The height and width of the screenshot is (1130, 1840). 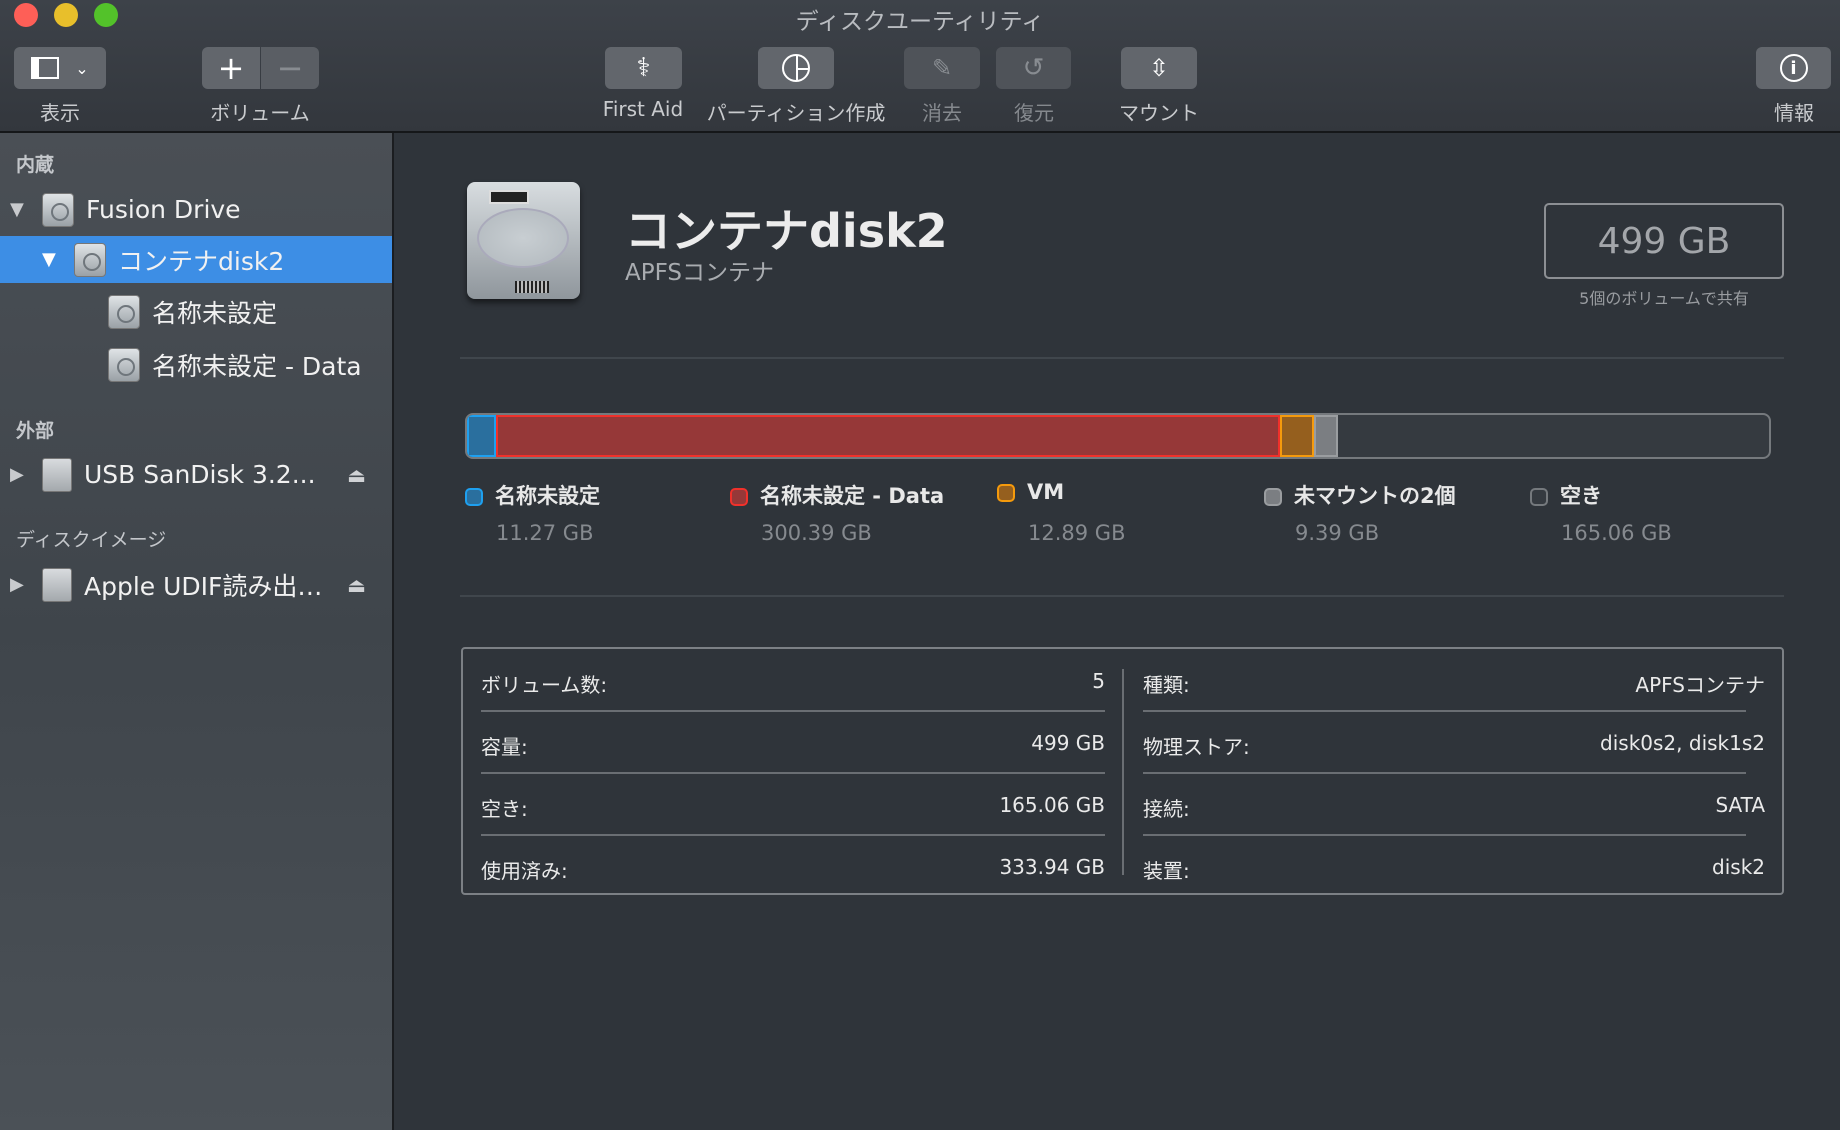 I want to click on info-key: ボリューム数:, so click(x=544, y=685).